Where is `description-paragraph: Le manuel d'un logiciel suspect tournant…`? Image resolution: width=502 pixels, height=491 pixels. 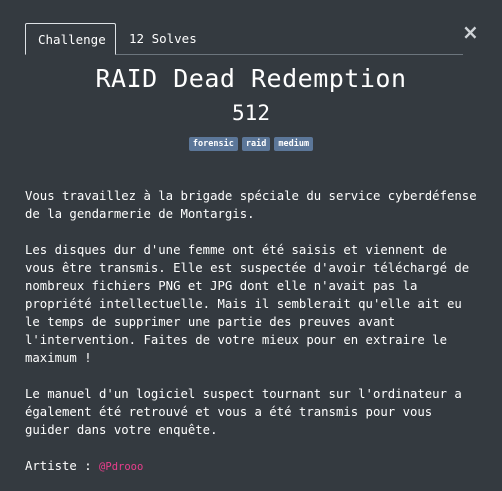 description-paragraph: Le manuel d'un logiciel suspect tournant… is located at coordinates (243, 412).